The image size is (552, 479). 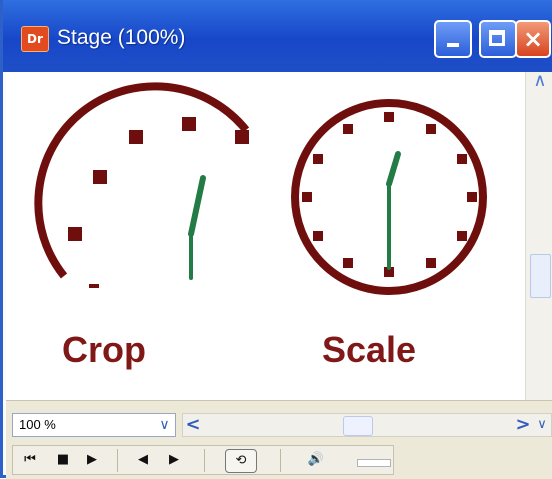 What do you see at coordinates (94, 425) in the screenshot?
I see `zoom-select: 100 % ∨` at bounding box center [94, 425].